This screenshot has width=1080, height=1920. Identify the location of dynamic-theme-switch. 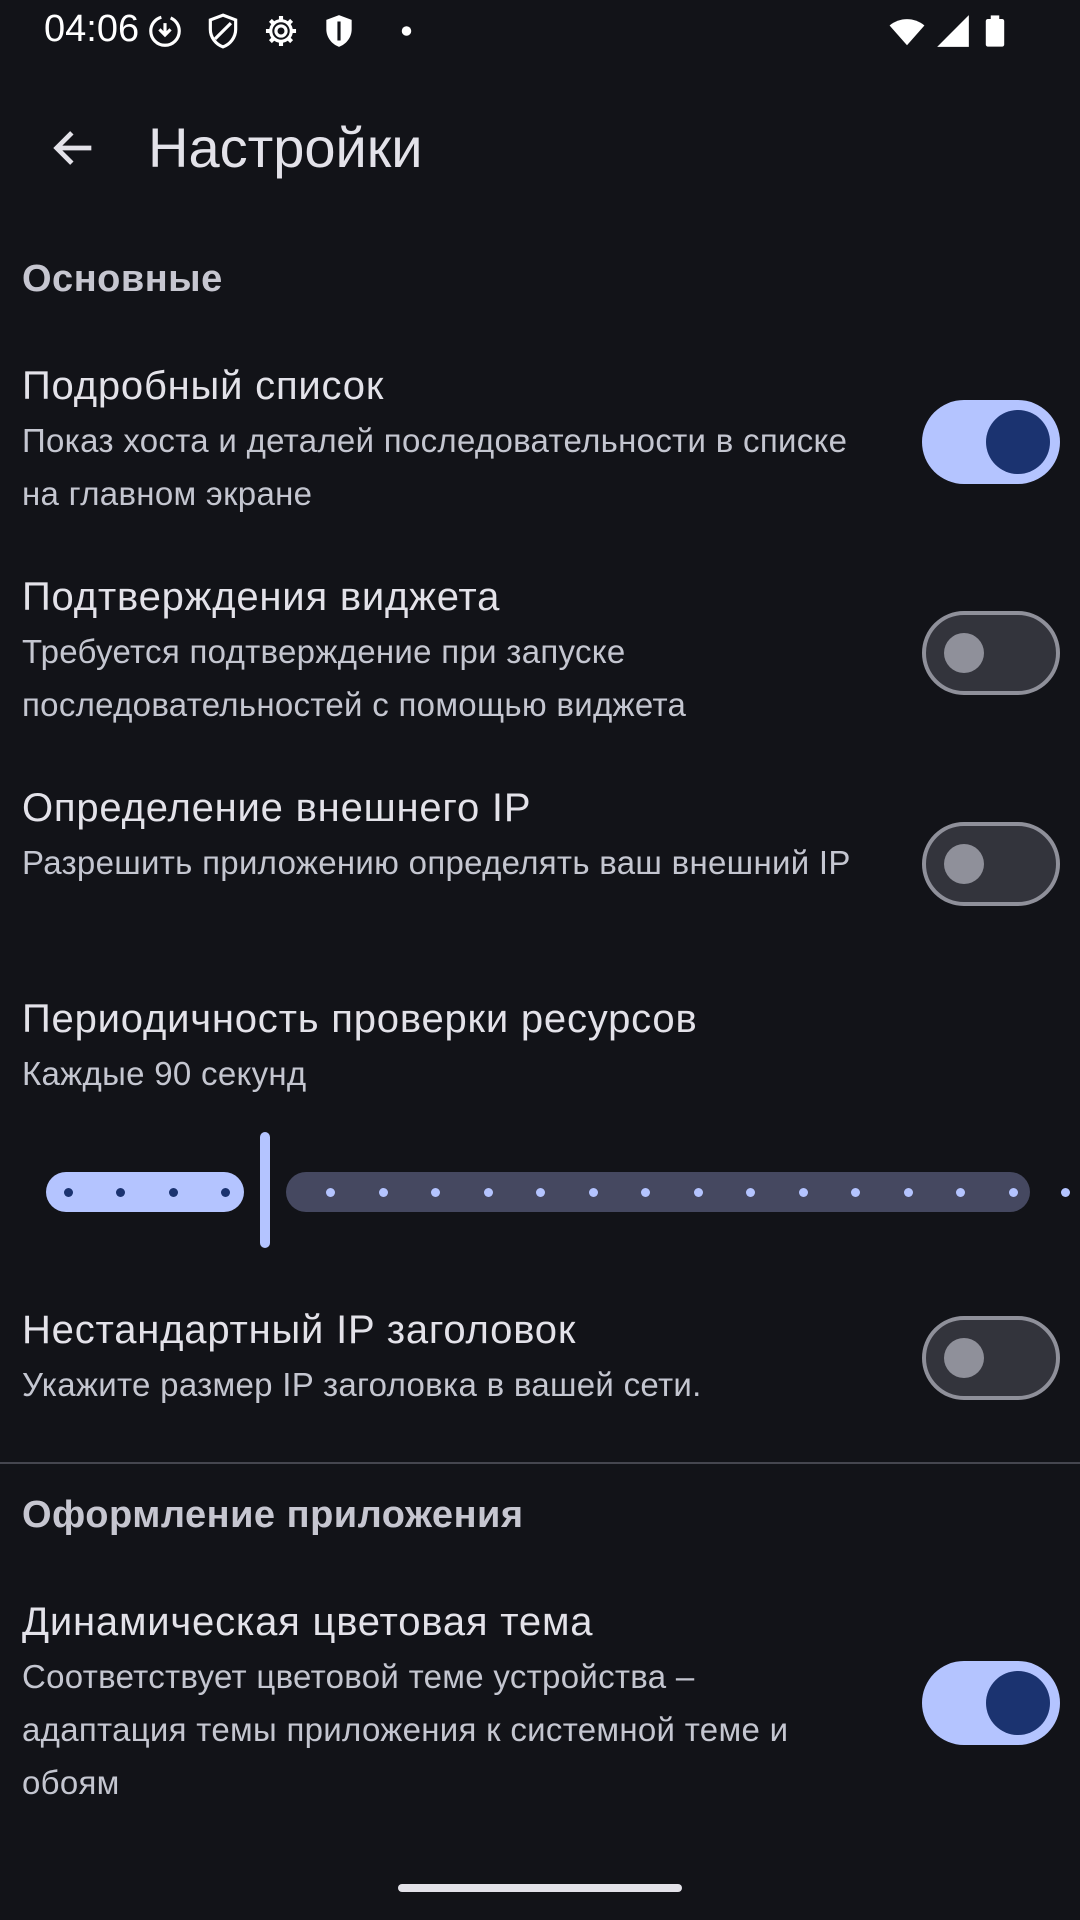
(991, 1703).